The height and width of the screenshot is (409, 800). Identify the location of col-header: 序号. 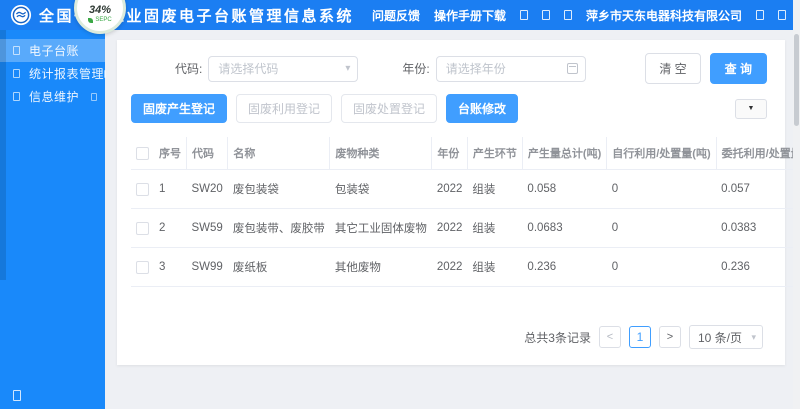
(170, 153).